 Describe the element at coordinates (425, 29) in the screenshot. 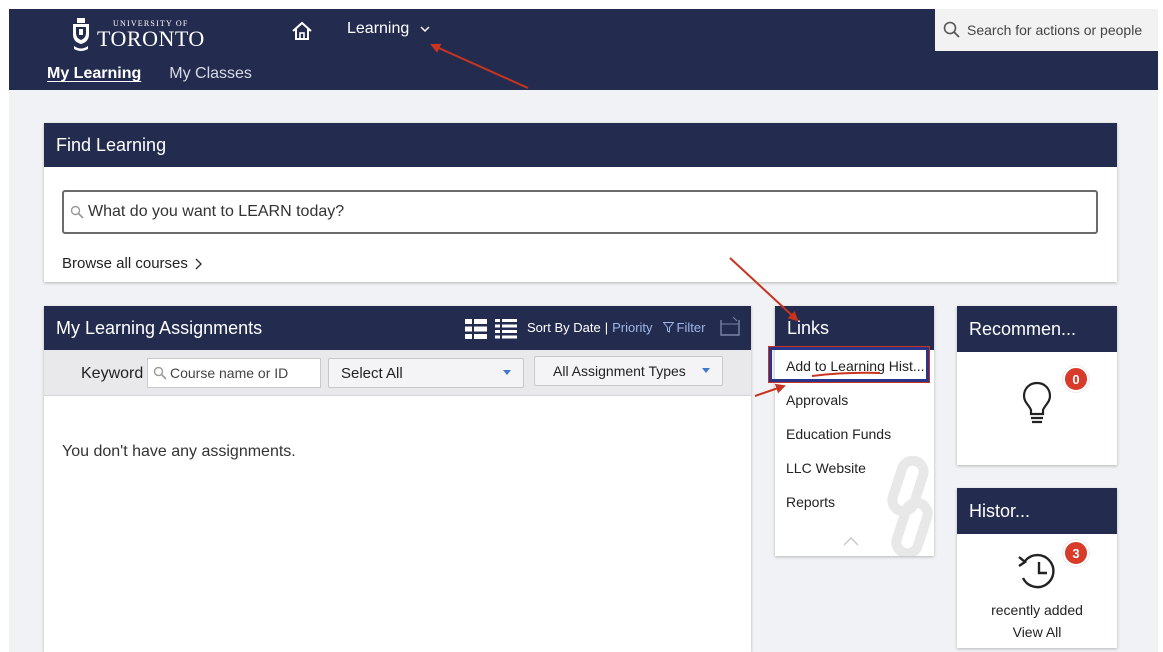

I see `chevron-down-icon` at that location.